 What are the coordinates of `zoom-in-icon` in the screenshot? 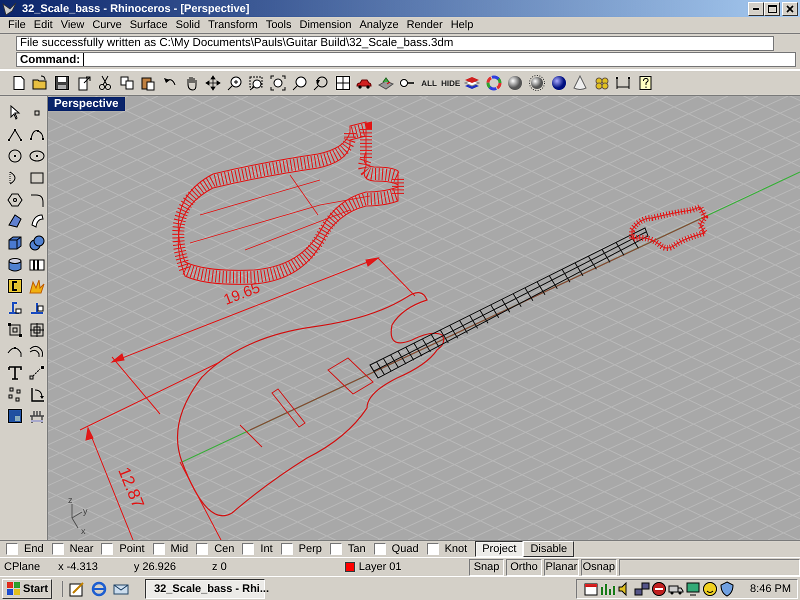 It's located at (234, 83).